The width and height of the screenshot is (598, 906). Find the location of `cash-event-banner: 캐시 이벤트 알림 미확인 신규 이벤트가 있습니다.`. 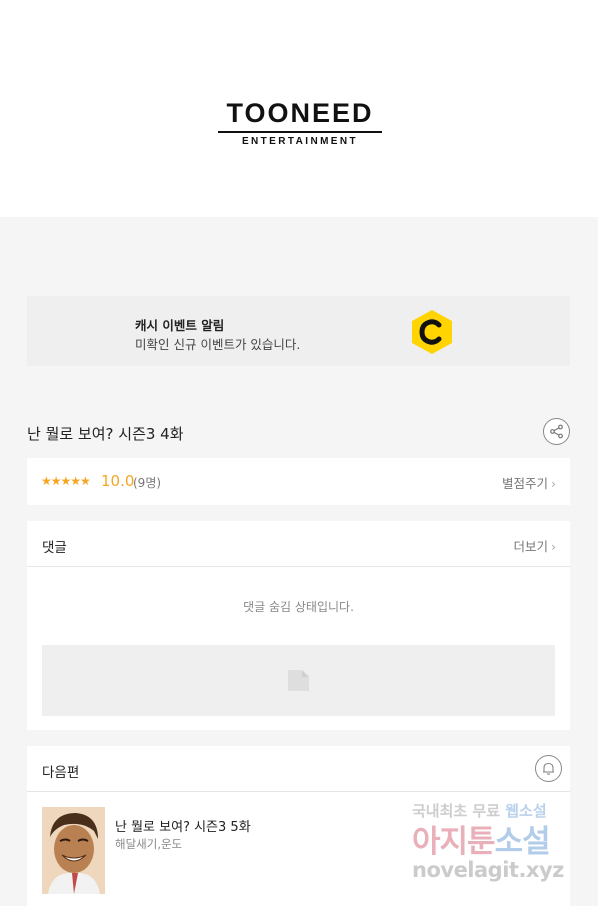

cash-event-banner: 캐시 이벤트 알림 미확인 신규 이벤트가 있습니다. is located at coordinates (298, 331).